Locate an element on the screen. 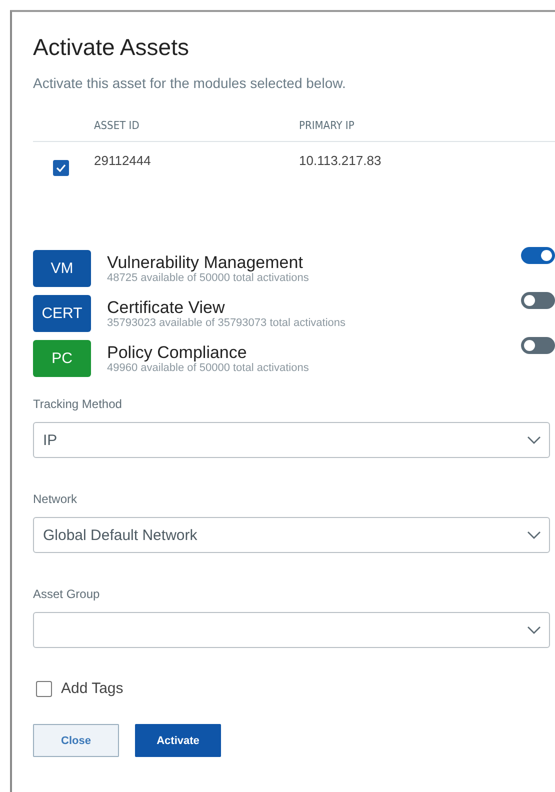  field-label: Tracking Method is located at coordinates (78, 404).